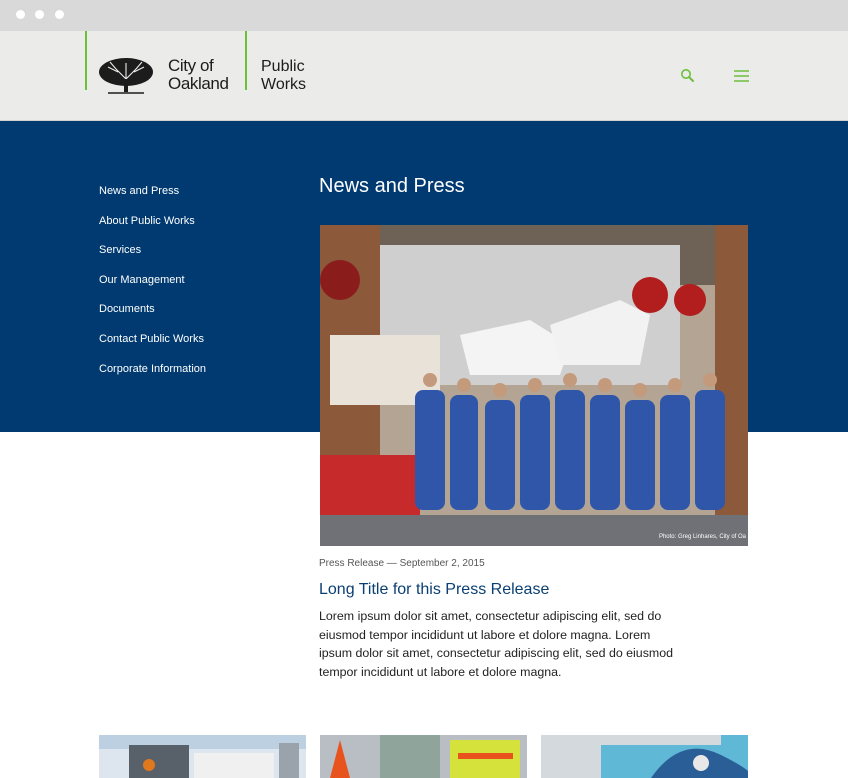  Describe the element at coordinates (424, 15) in the screenshot. I see `browser-chrome` at that location.